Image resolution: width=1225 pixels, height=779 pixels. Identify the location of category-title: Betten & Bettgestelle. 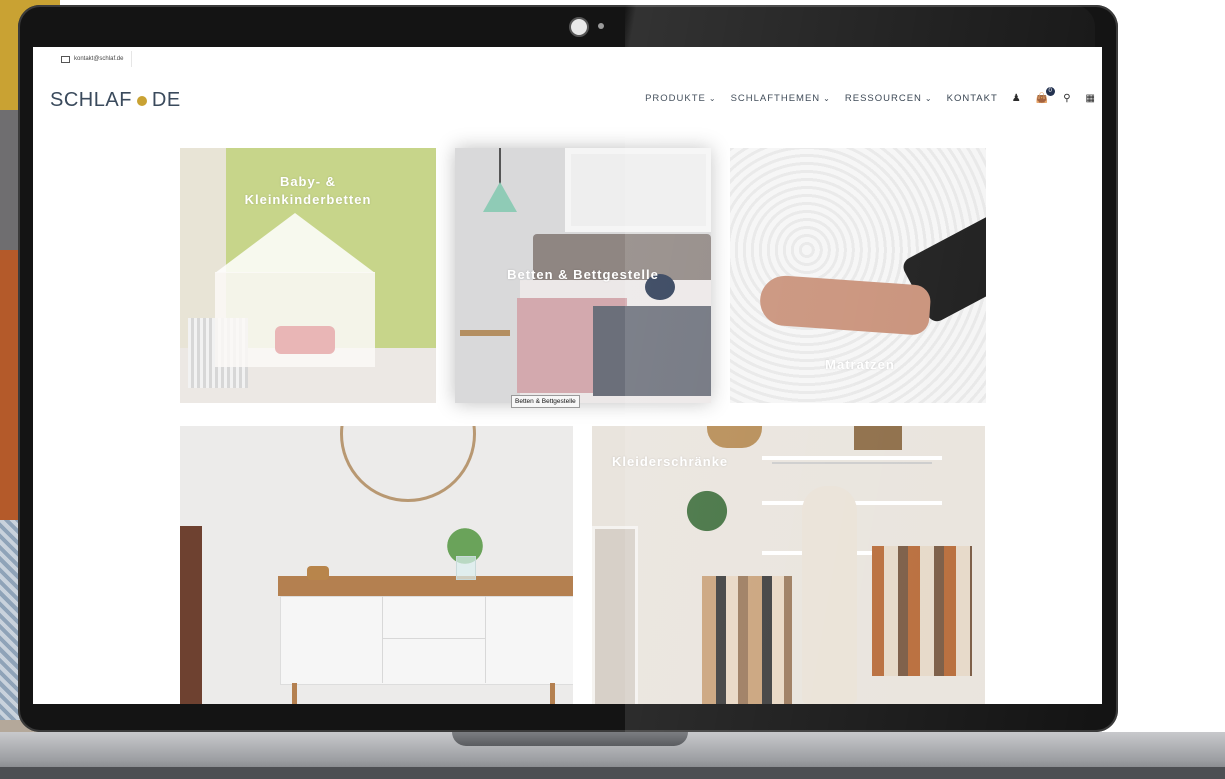
(583, 274).